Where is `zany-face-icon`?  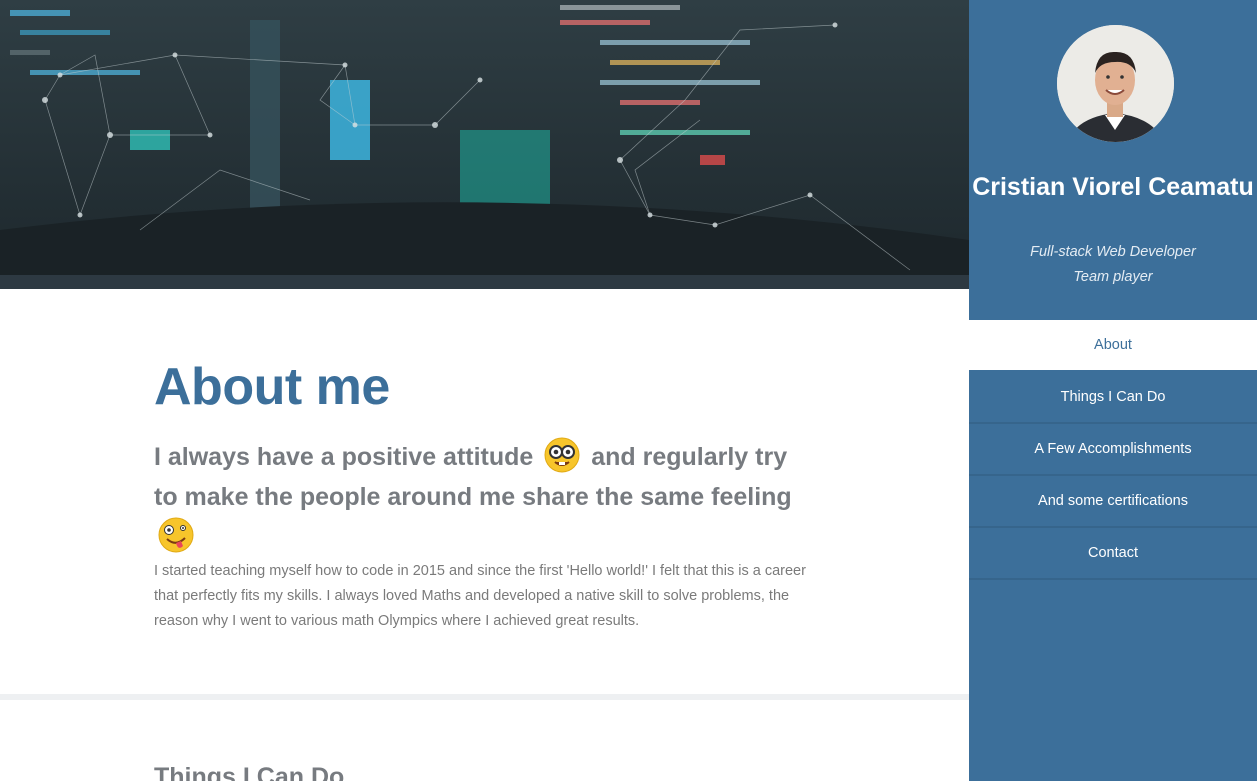 zany-face-icon is located at coordinates (176, 535).